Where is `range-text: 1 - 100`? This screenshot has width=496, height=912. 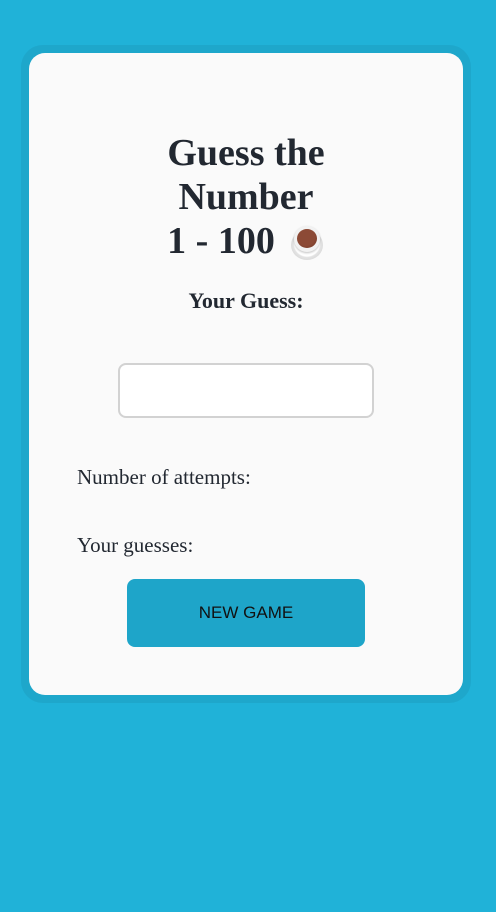
range-text: 1 - 100 is located at coordinates (221, 241).